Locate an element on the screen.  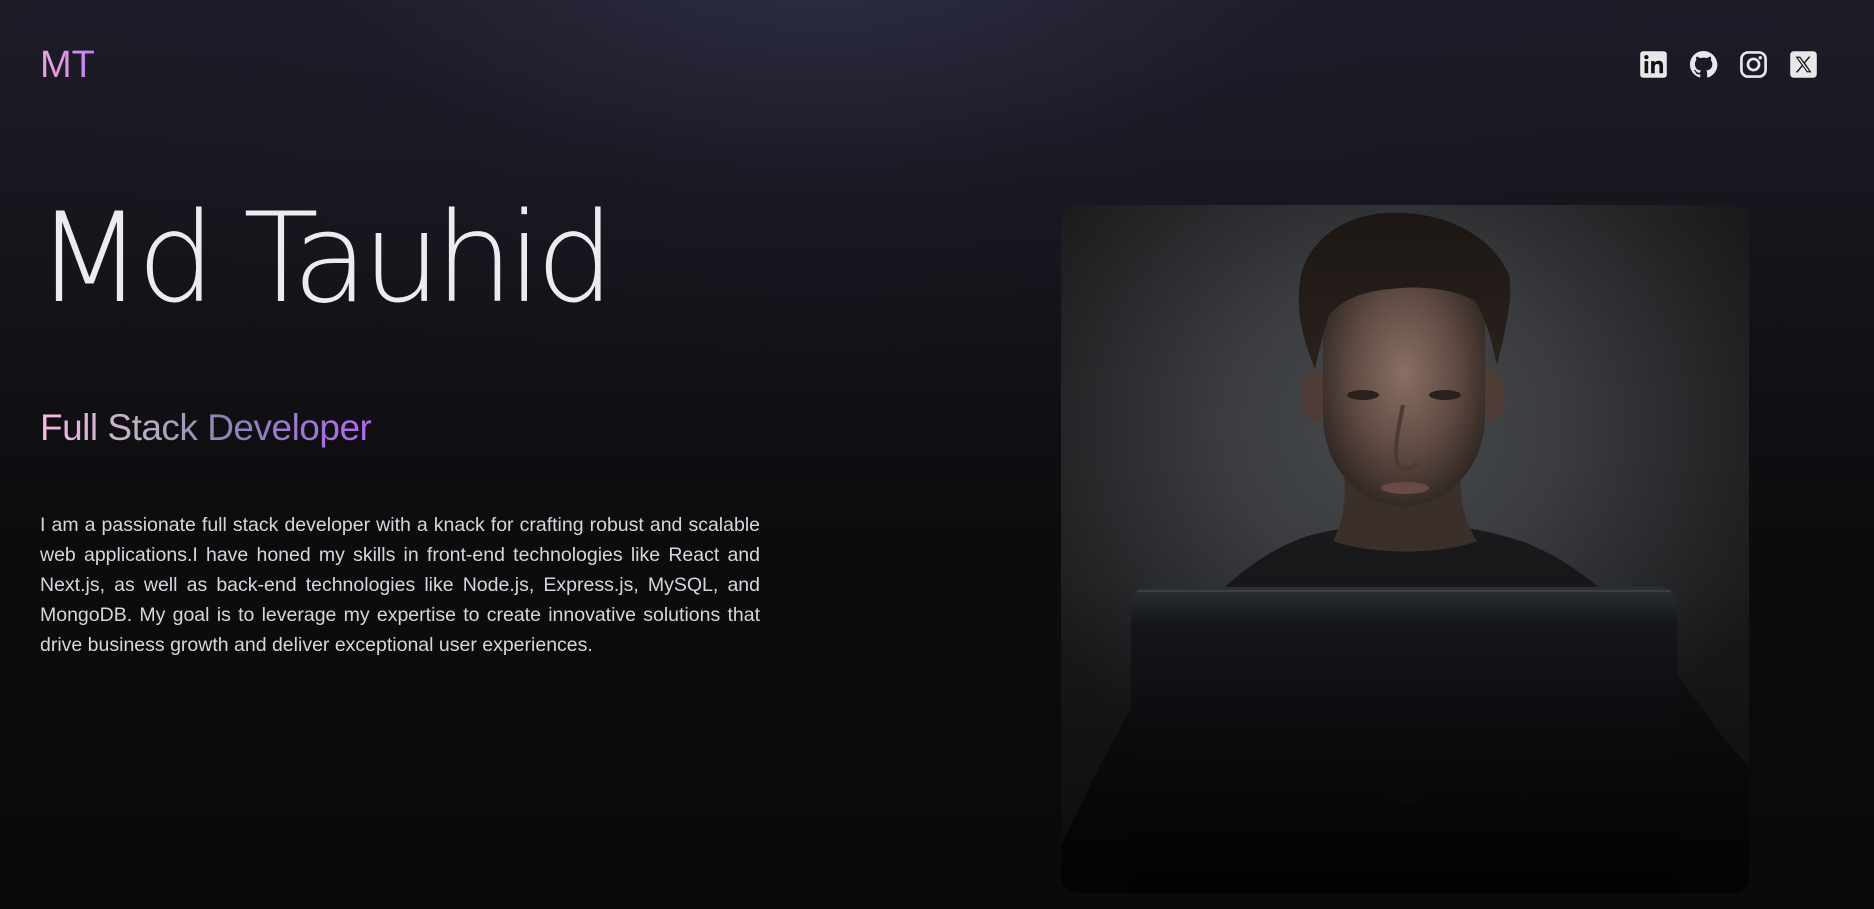
linkedin-link is located at coordinates (1653, 64).